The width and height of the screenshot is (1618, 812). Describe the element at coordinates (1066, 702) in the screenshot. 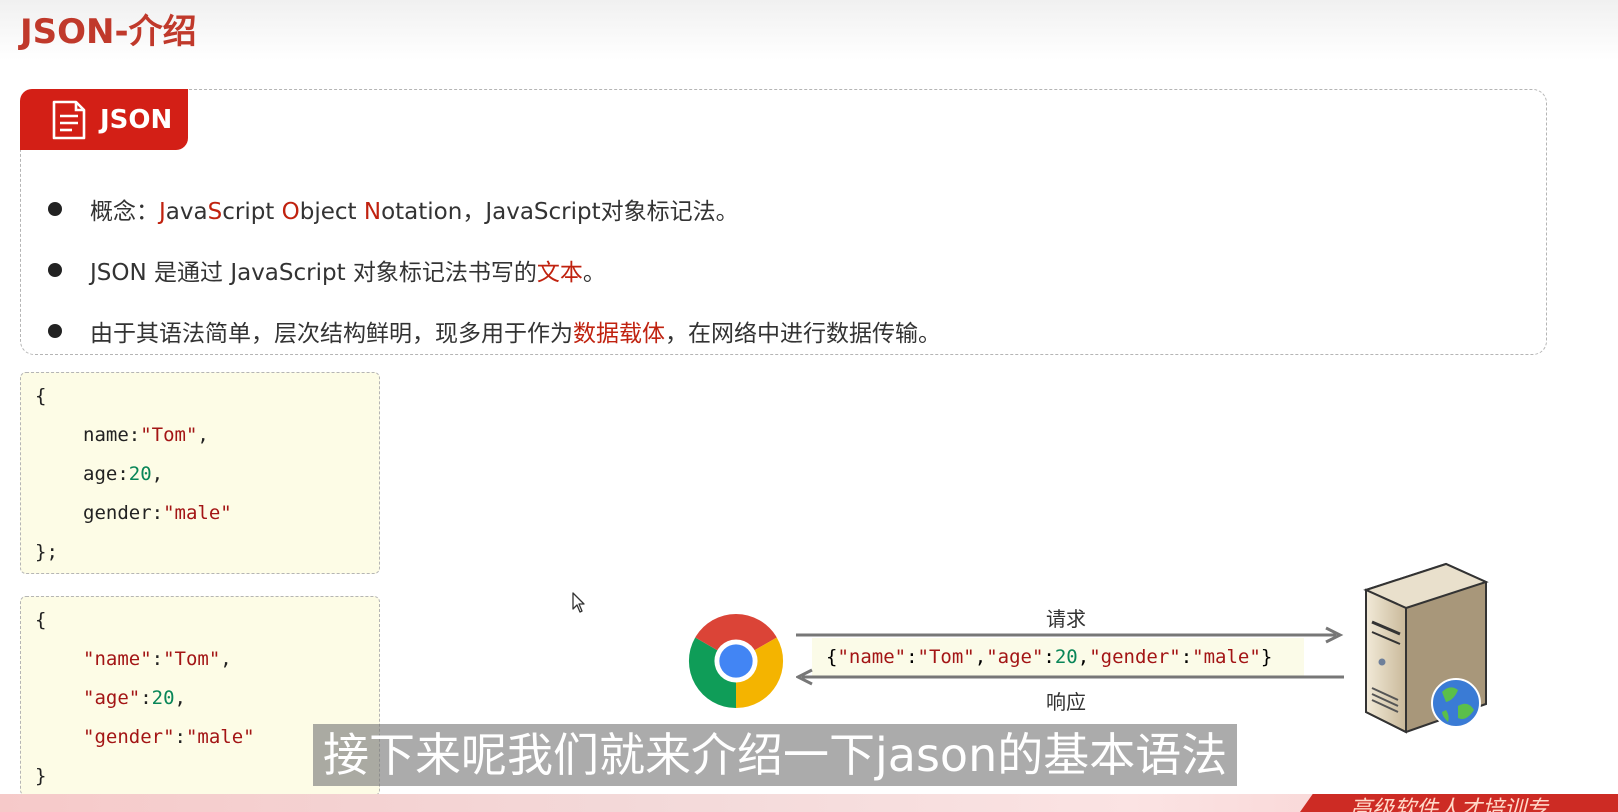

I see `response-label: 响应` at that location.